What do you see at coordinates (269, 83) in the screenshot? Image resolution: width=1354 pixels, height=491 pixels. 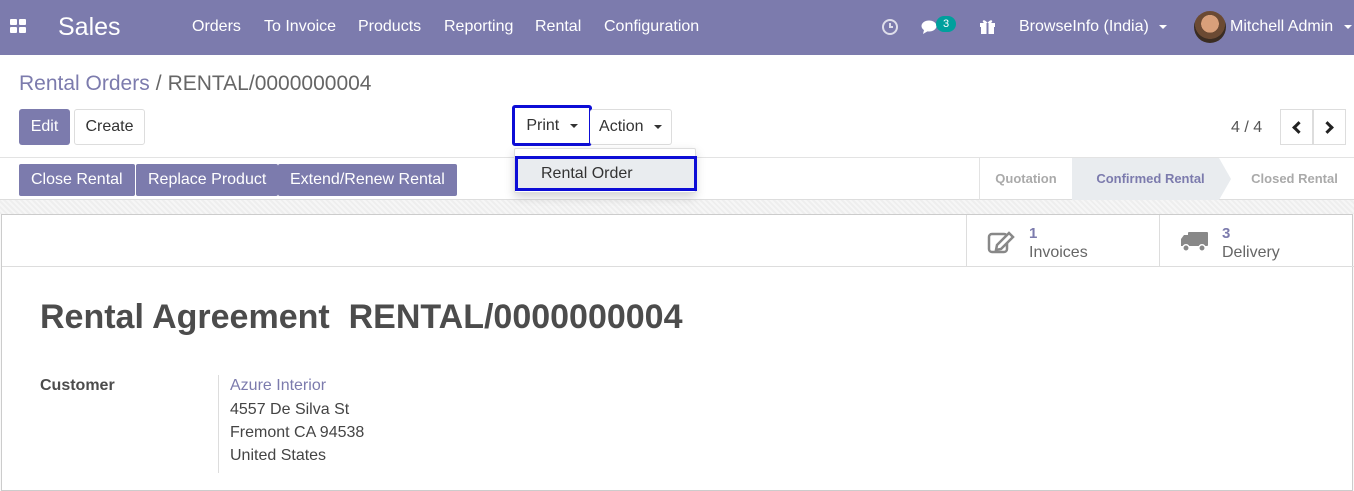 I see `breadcrumb-current: RENTAL/0000000004` at bounding box center [269, 83].